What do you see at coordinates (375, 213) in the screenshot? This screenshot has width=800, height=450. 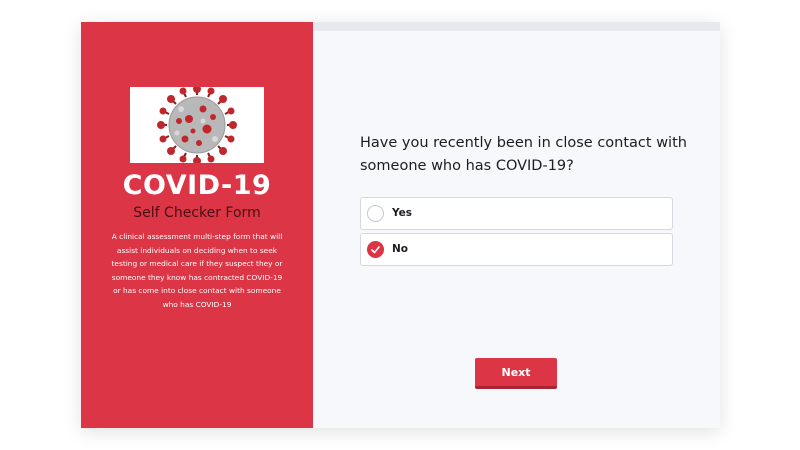 I see `radio-unchecked-icon` at bounding box center [375, 213].